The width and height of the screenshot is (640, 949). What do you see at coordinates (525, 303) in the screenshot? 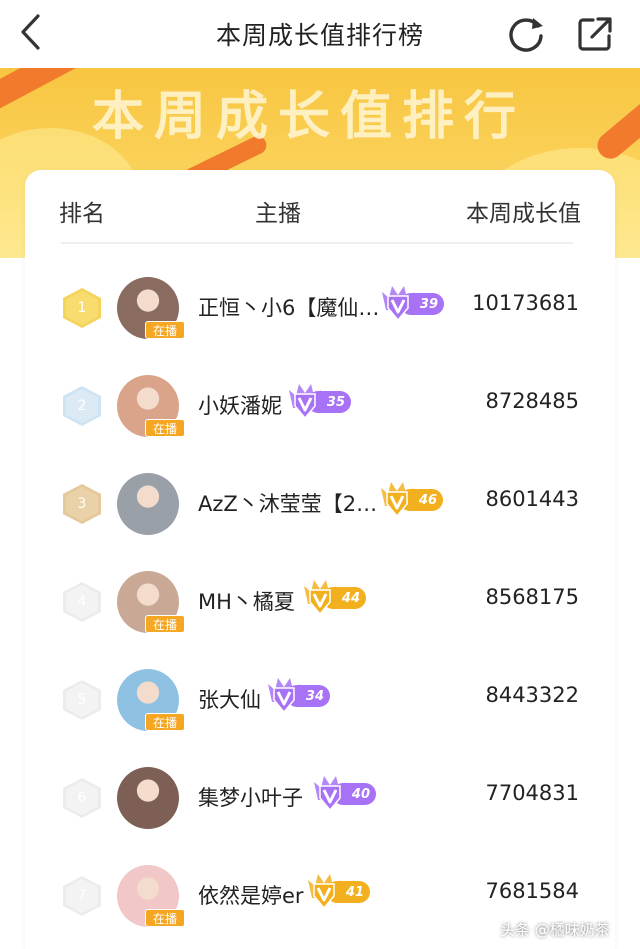
I see `growth-value: 10173681` at bounding box center [525, 303].